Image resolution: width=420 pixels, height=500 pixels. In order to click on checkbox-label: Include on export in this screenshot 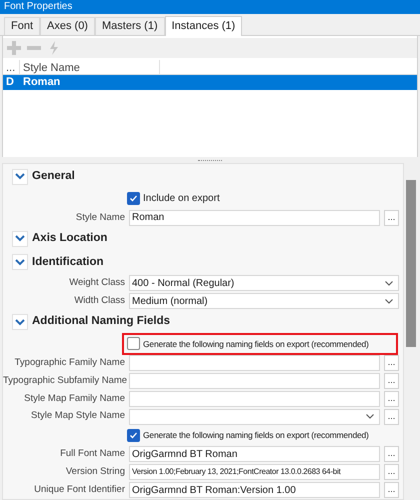, I will do `click(181, 199)`.